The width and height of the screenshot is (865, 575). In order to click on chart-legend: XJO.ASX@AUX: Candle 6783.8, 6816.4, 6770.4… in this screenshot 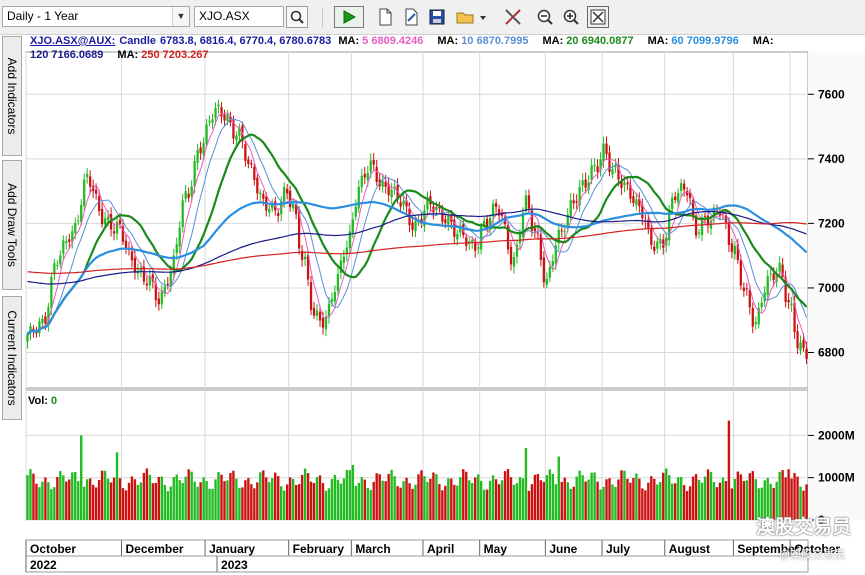, I will do `click(410, 48)`.